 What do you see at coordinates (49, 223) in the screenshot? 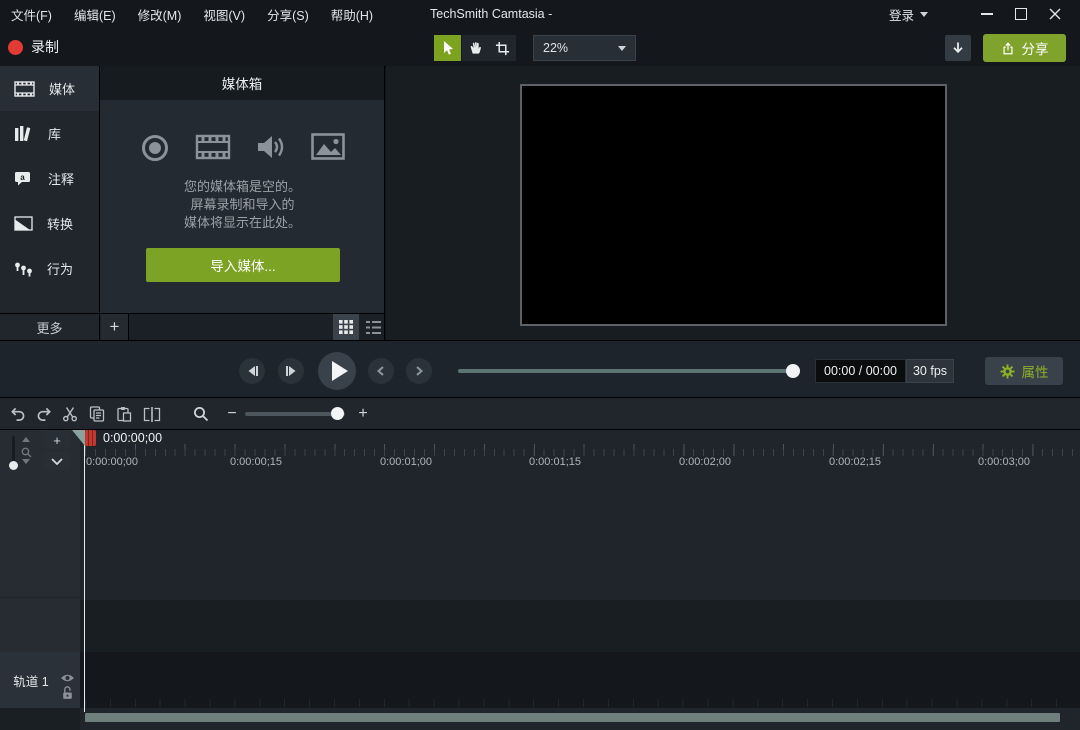
I see `sidebar-item-transitions: 转换` at bounding box center [49, 223].